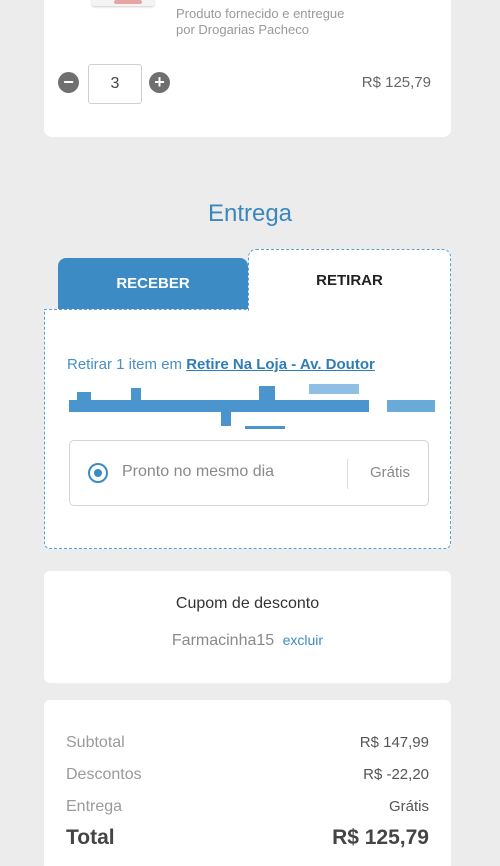  I want to click on total-row: Total R$ 125,79, so click(247, 840).